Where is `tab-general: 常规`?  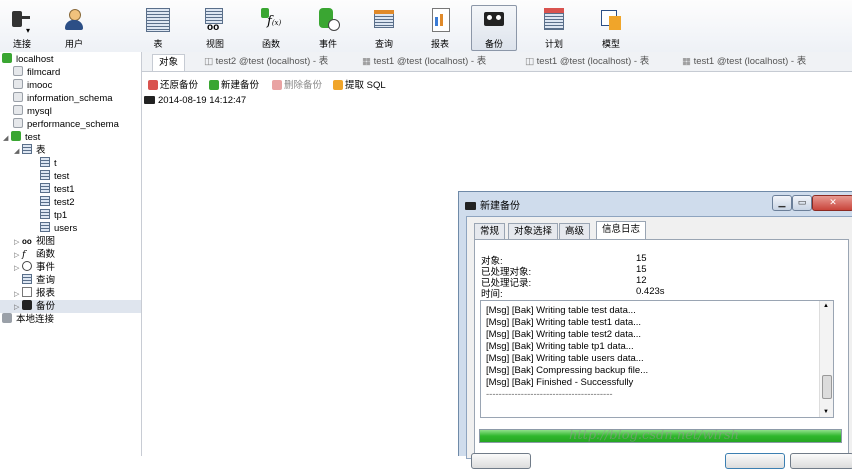 tab-general: 常规 is located at coordinates (490, 231).